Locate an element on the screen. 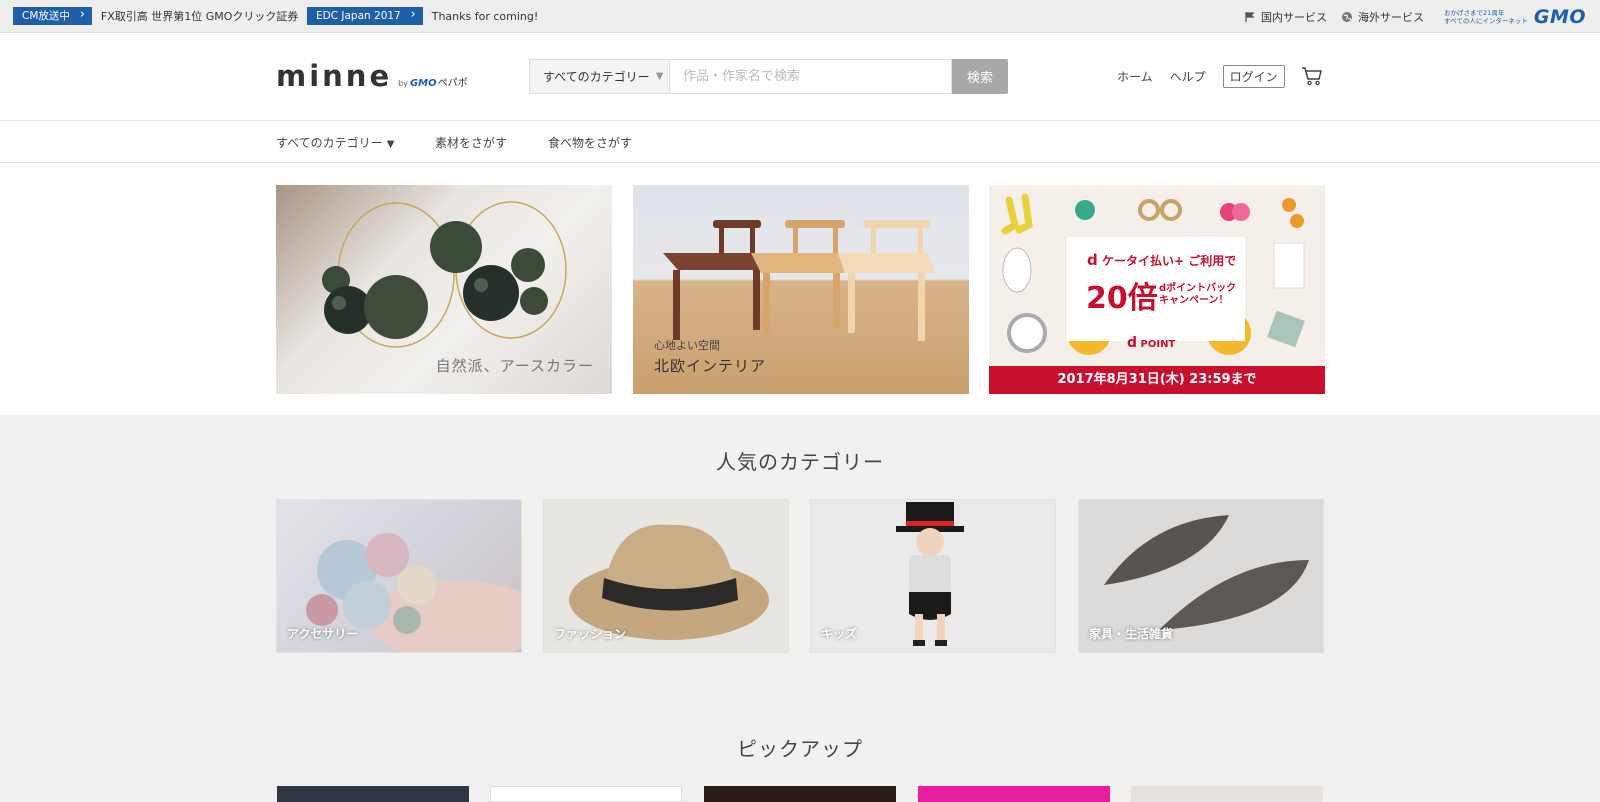 The width and height of the screenshot is (1600, 802). banner-subcaption: 心地よい空間 is located at coordinates (687, 345).